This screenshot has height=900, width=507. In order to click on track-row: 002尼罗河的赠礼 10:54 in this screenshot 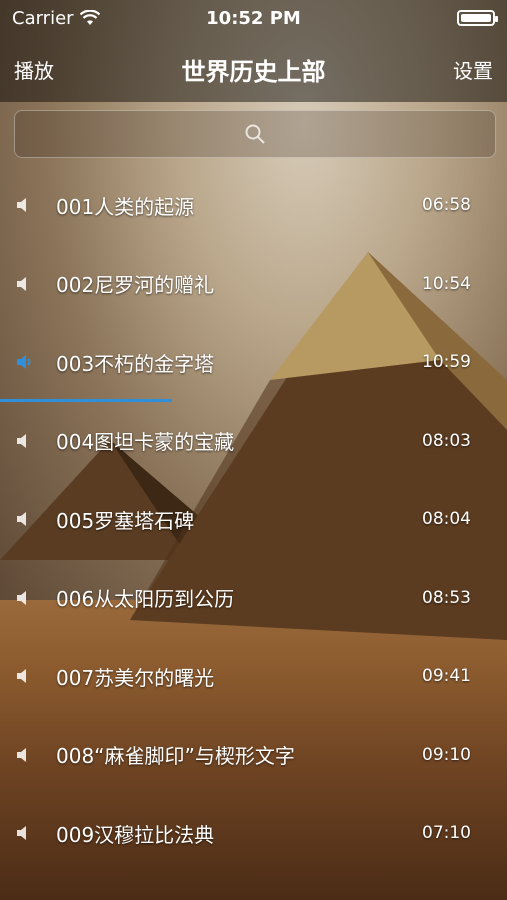, I will do `click(253, 284)`.